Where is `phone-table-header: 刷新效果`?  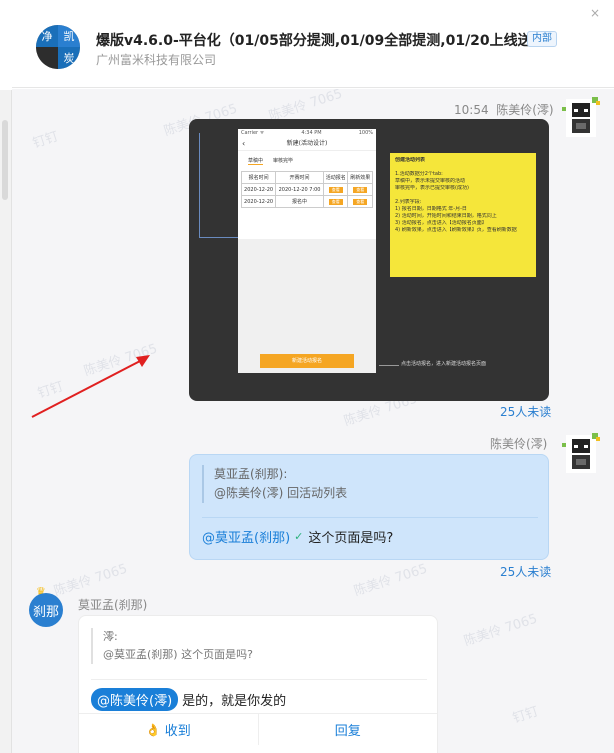 phone-table-header: 刷新效果 is located at coordinates (360, 177).